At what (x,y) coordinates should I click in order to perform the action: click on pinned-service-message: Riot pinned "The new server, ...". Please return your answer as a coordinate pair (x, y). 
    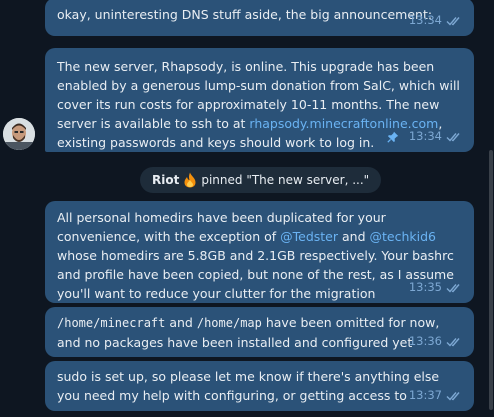
    Looking at the image, I should click on (261, 180).